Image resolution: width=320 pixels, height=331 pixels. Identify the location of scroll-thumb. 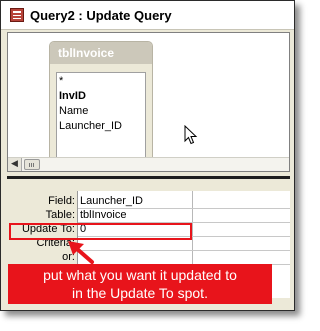
(32, 164).